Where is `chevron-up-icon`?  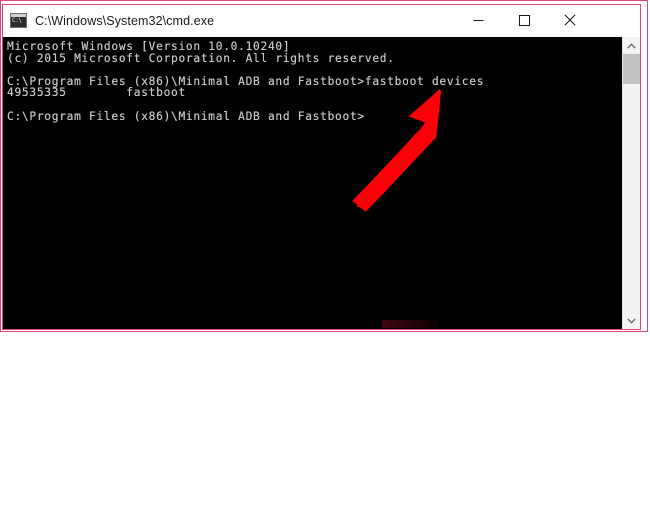
chevron-up-icon is located at coordinates (631, 45).